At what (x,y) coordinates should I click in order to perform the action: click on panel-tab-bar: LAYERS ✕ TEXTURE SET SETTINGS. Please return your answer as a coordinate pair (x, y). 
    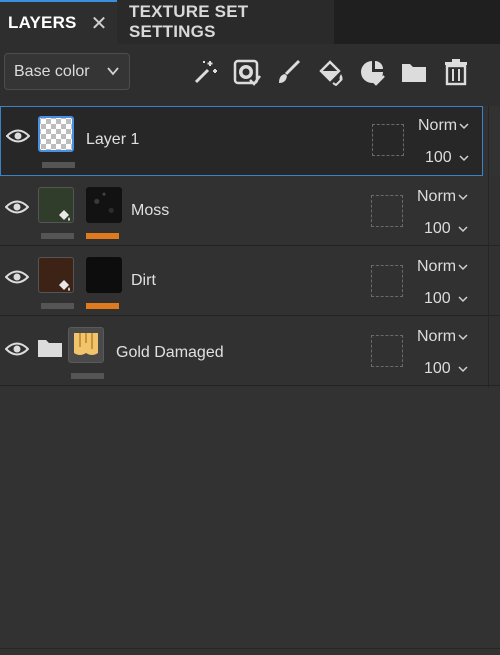
    Looking at the image, I should click on (250, 22).